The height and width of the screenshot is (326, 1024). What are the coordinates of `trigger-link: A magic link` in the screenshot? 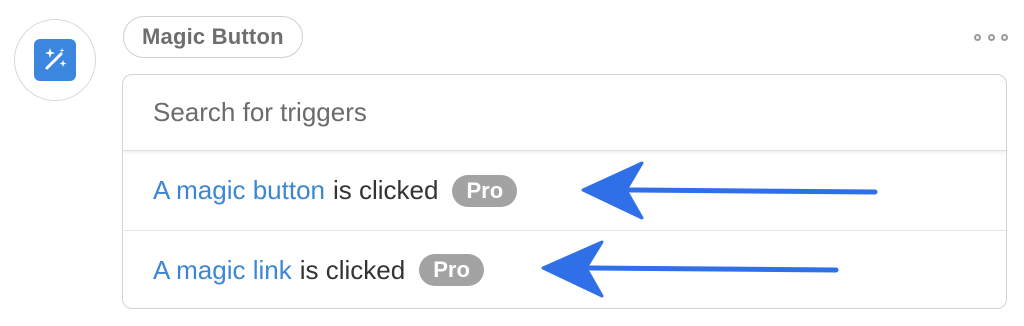 It's located at (222, 270).